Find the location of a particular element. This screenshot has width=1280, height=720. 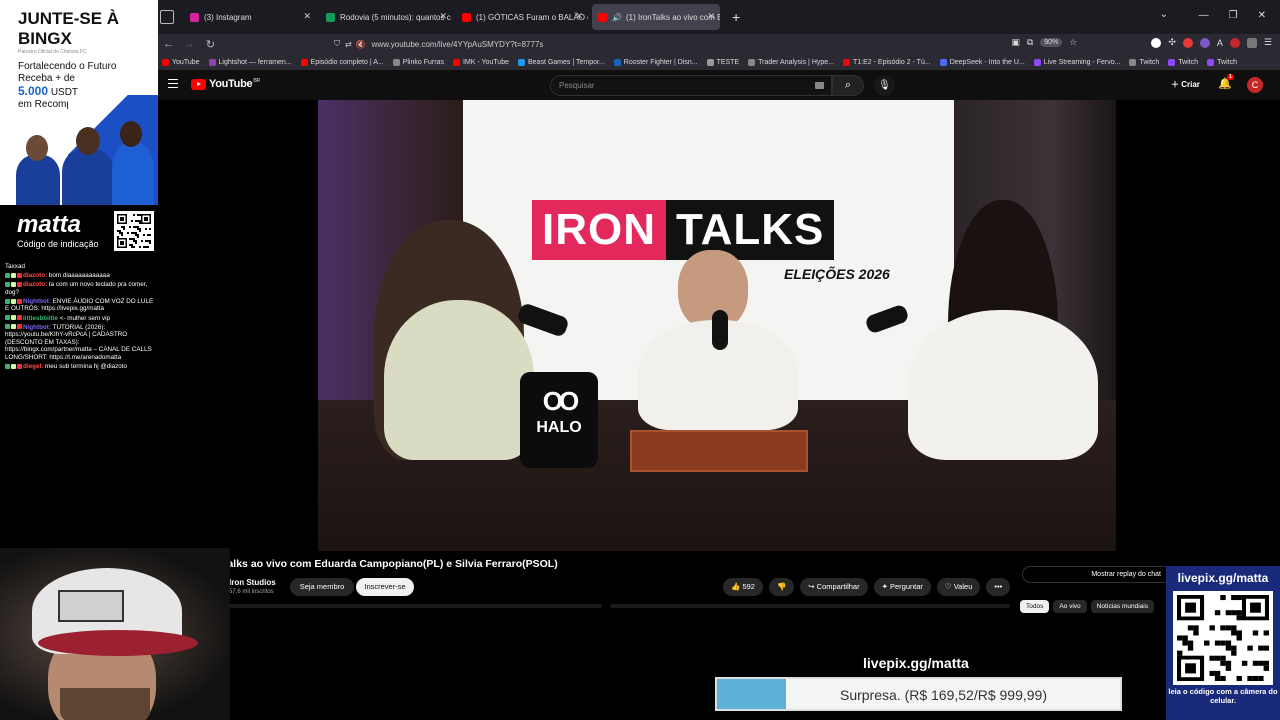

extension-badge-icon is located at coordinates (1187, 42).